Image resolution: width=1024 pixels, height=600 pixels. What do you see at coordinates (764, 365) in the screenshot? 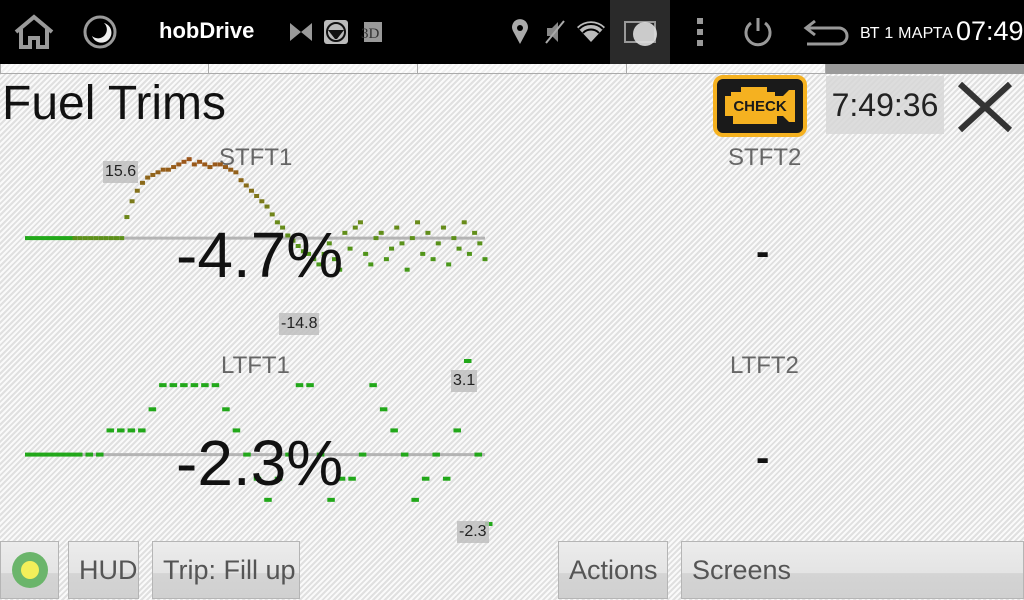
I see `ltft2-label: LTFT2` at bounding box center [764, 365].